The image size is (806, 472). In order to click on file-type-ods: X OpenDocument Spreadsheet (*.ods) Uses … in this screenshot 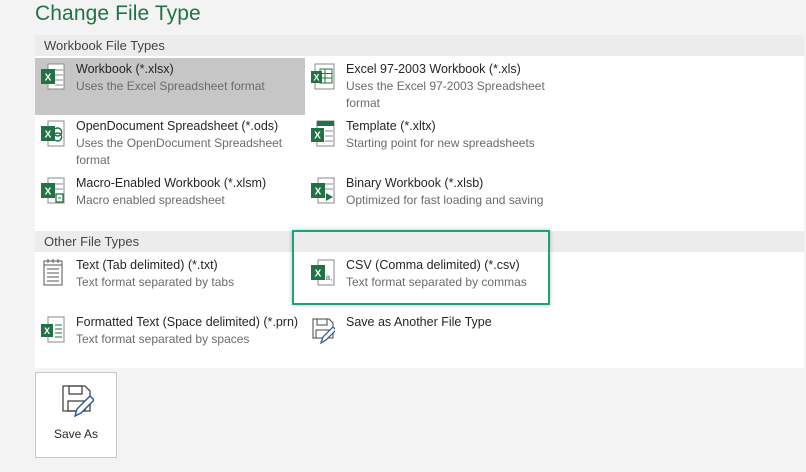, I will do `click(170, 143)`.